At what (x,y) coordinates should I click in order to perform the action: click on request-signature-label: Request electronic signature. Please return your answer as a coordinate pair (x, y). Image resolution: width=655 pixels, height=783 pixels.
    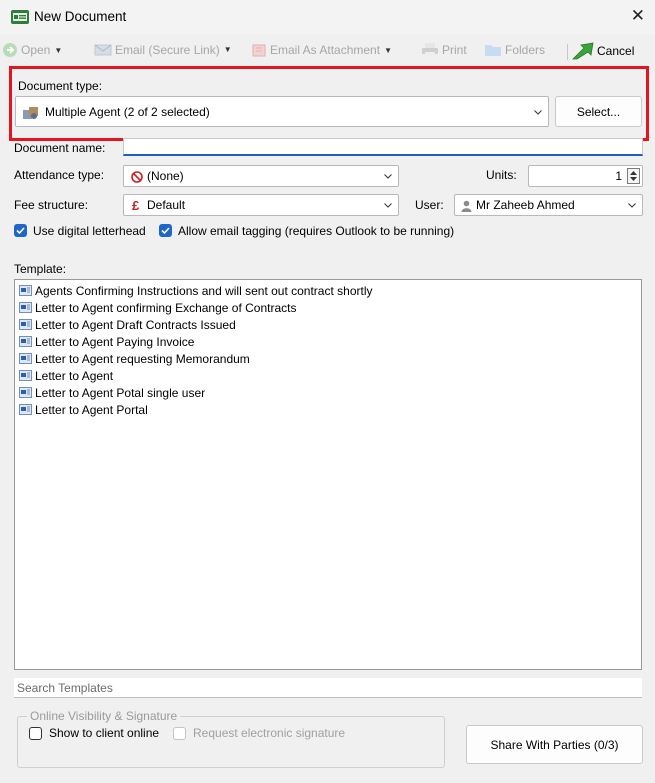
    Looking at the image, I should click on (269, 733).